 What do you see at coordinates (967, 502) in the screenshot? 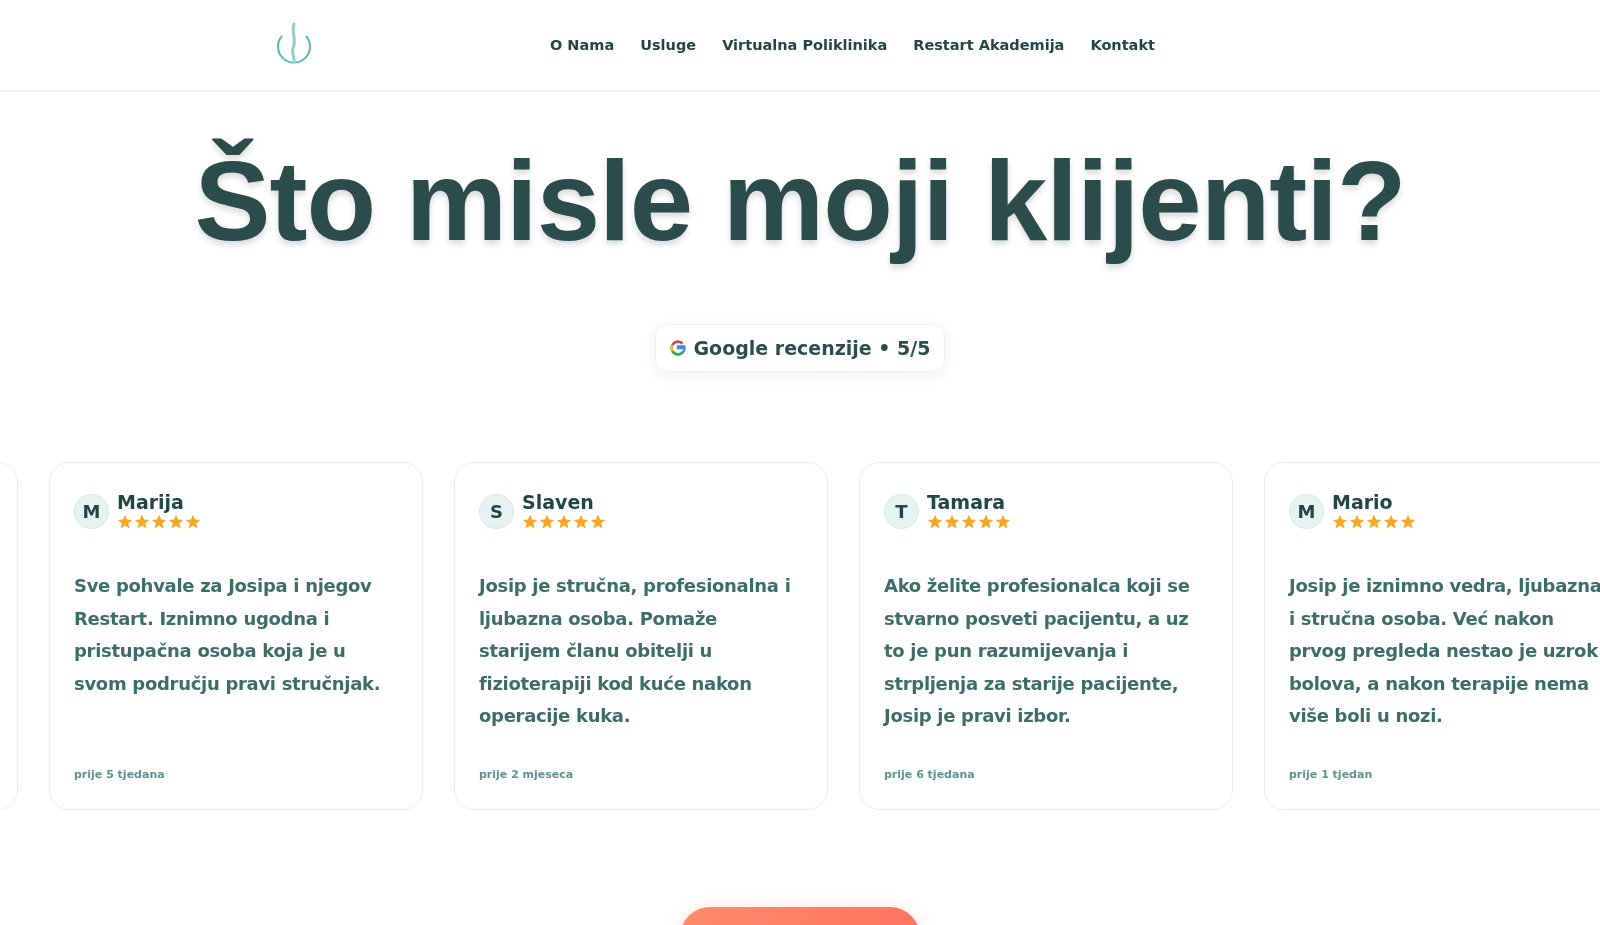
I see `reviewer-name: Tamara` at bounding box center [967, 502].